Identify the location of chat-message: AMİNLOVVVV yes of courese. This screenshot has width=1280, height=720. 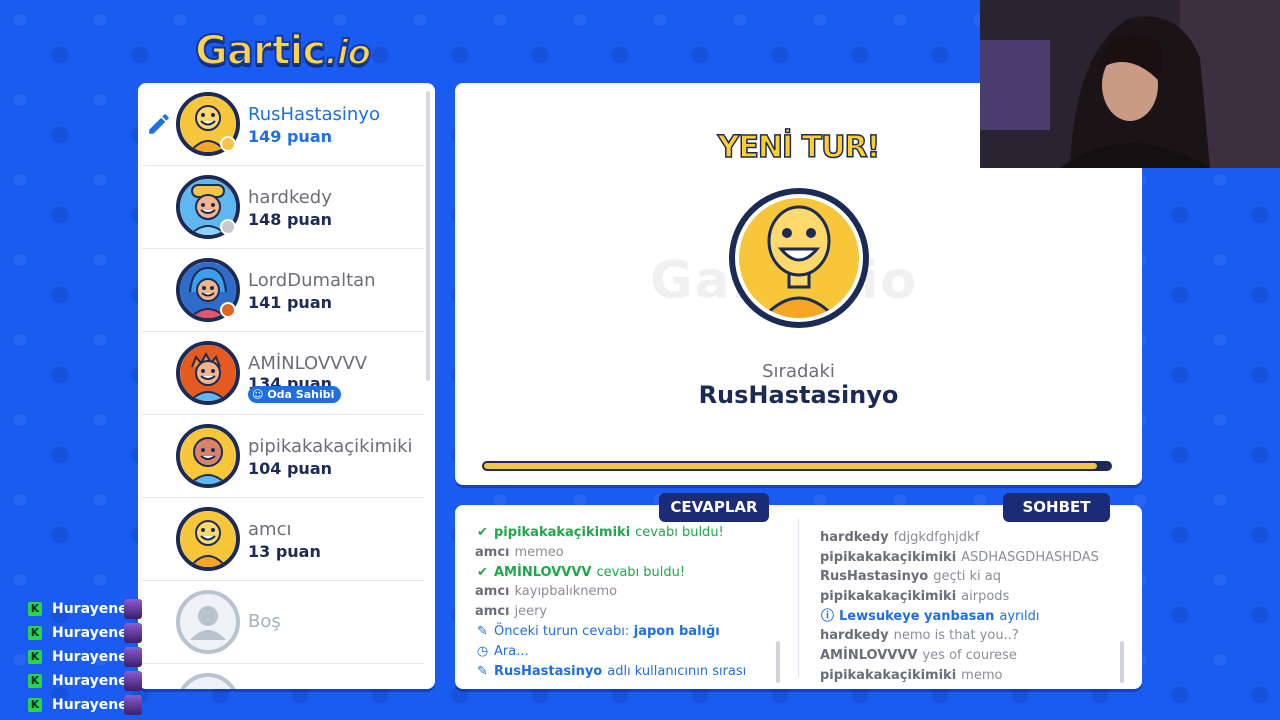
(970, 656).